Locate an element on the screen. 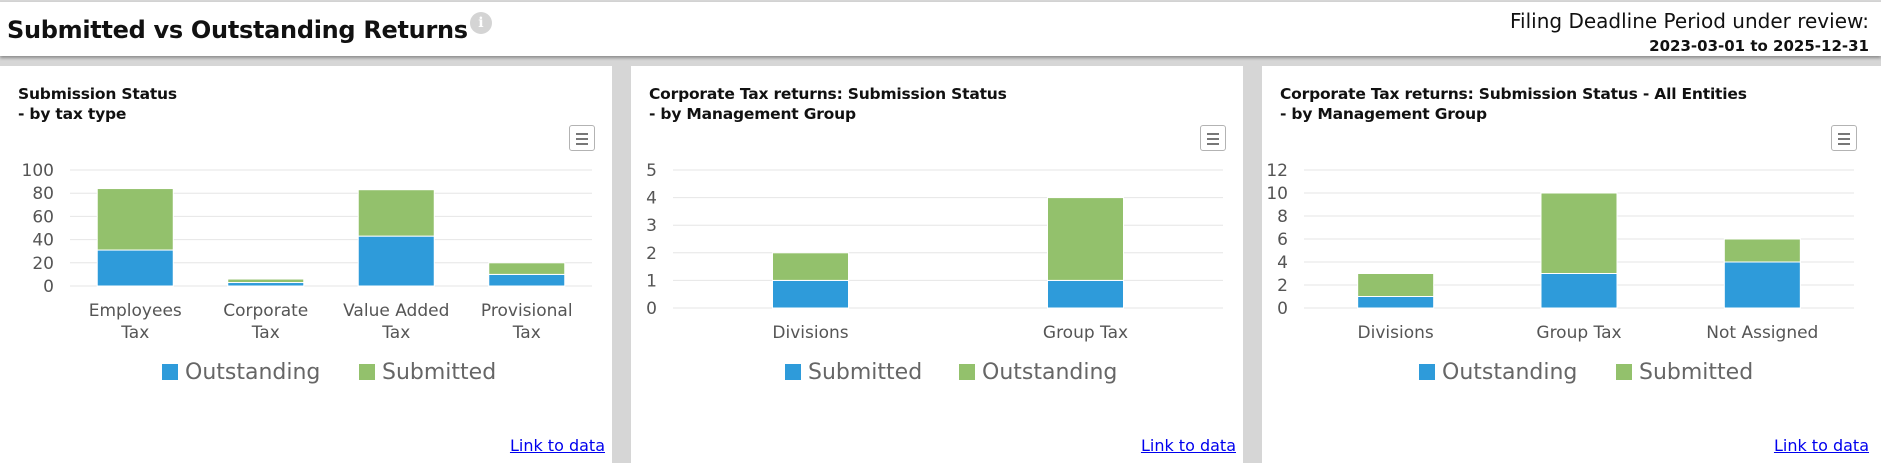 This screenshot has width=1881, height=463. page-title-text: Submitted vs Outstanding Returns is located at coordinates (237, 30).